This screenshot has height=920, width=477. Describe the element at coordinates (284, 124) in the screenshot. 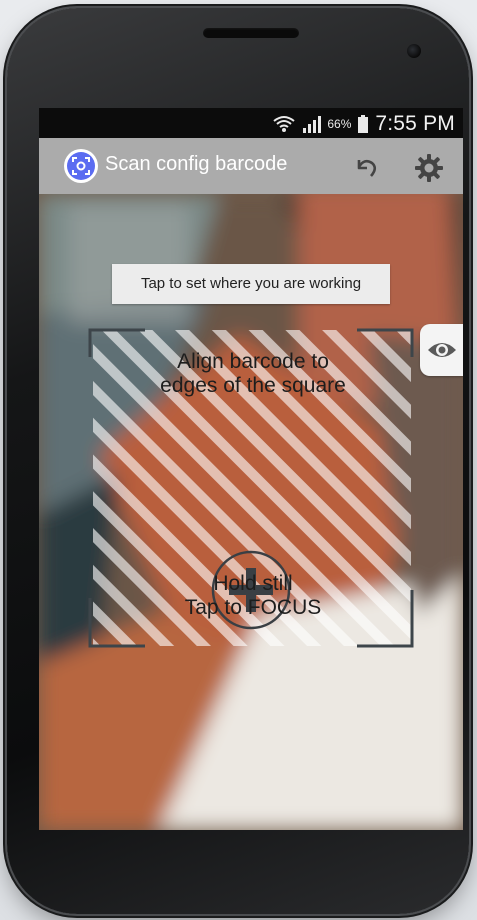

I see `wifi-icon` at that location.